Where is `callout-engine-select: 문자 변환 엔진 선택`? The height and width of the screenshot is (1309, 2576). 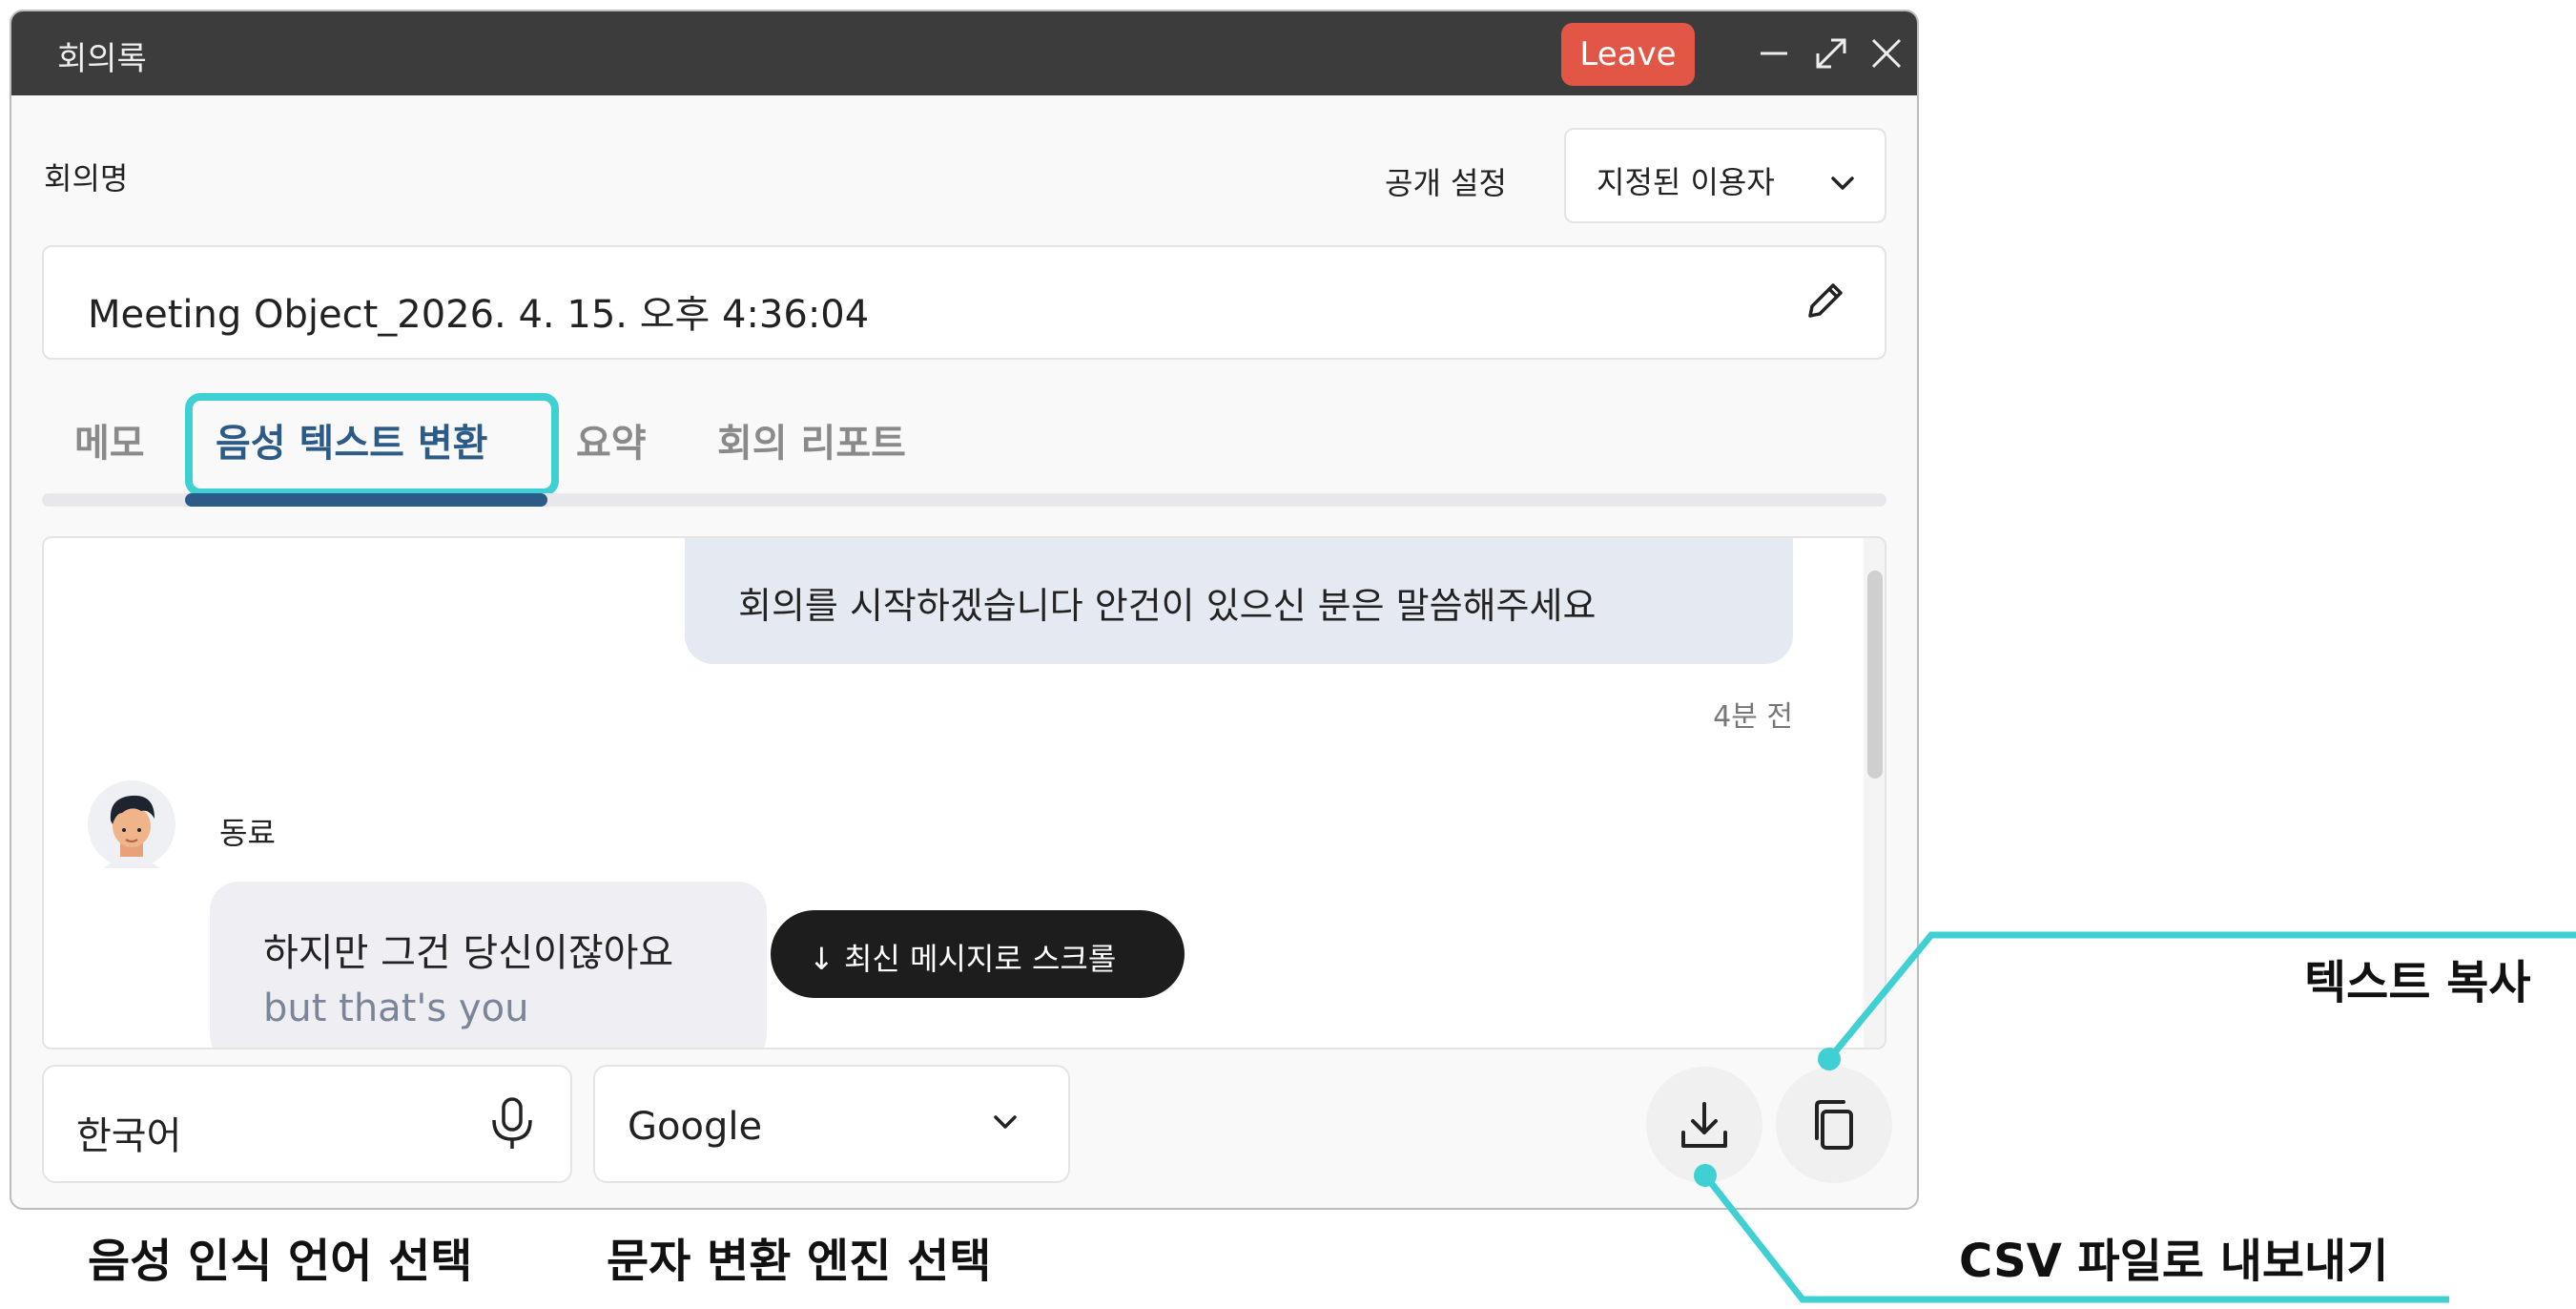
callout-engine-select: 문자 변환 엔진 선택 is located at coordinates (799, 1261).